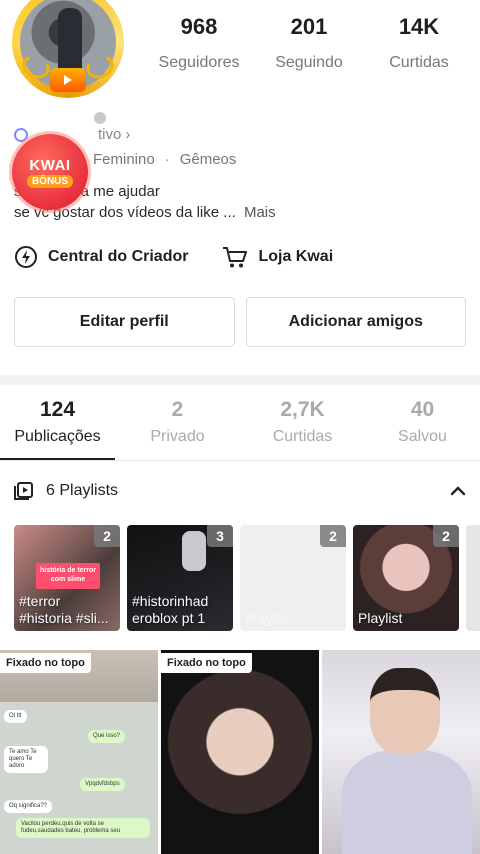  I want to click on tab-count: 2, so click(177, 409).